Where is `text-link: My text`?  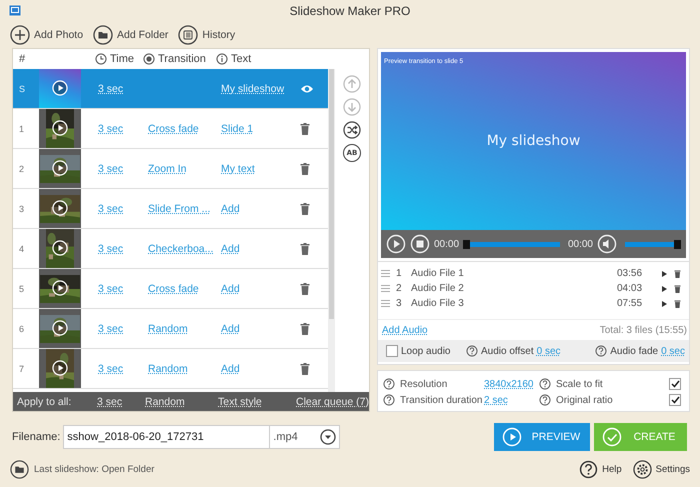 text-link: My text is located at coordinates (238, 168).